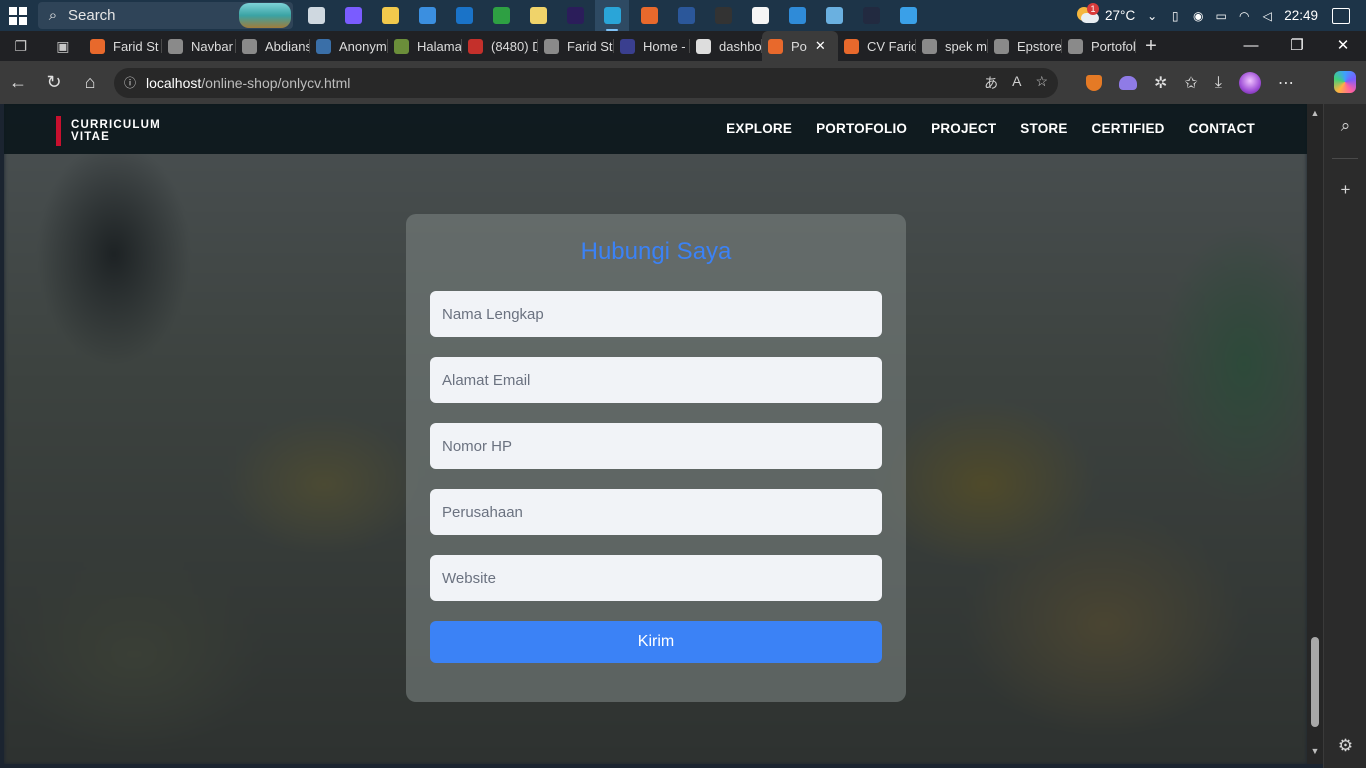  What do you see at coordinates (427, 15) in the screenshot?
I see `taskbar-app-microsoft-store` at bounding box center [427, 15].